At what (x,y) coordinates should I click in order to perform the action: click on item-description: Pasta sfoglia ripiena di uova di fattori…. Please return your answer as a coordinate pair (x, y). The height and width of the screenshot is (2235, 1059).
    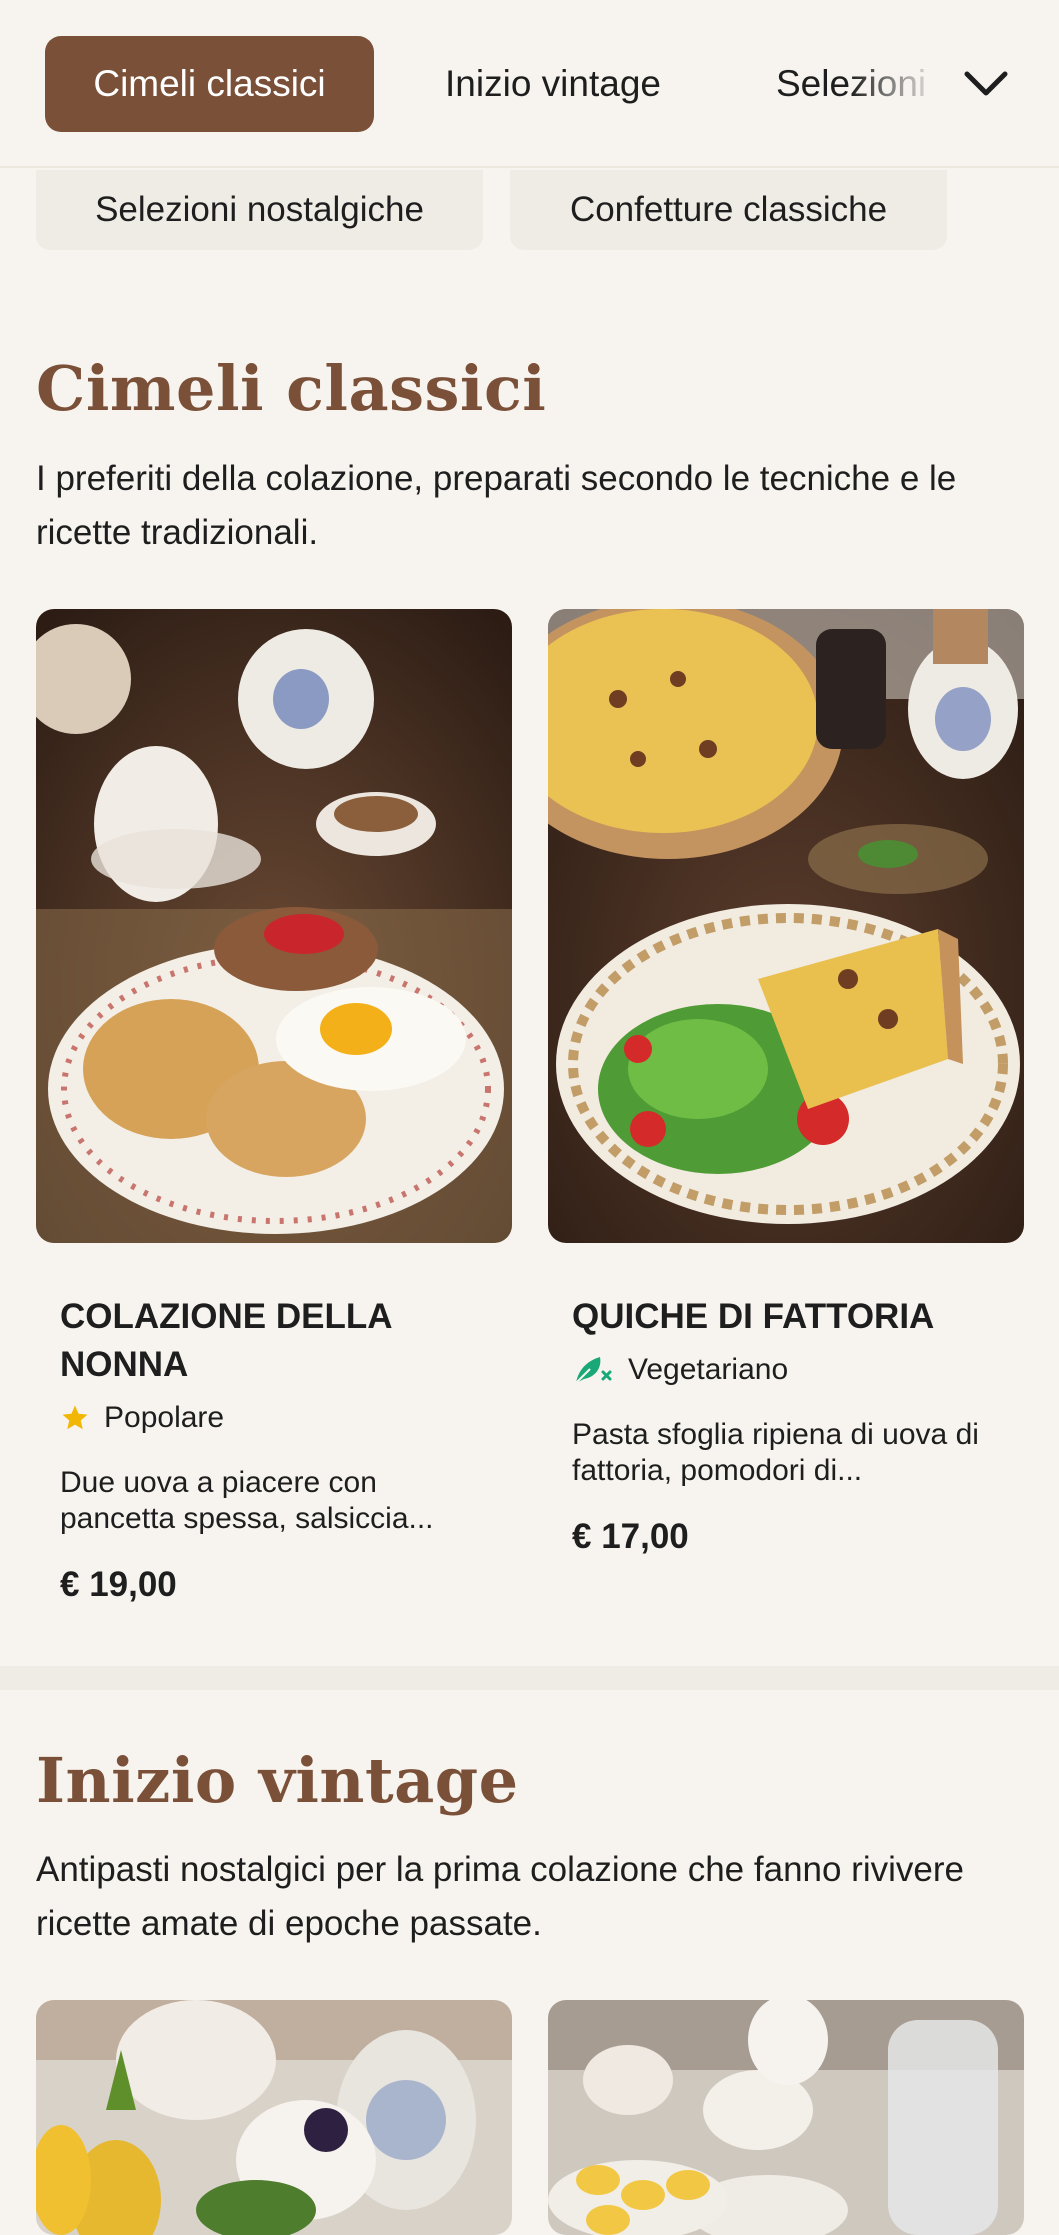
    Looking at the image, I should click on (775, 1452).